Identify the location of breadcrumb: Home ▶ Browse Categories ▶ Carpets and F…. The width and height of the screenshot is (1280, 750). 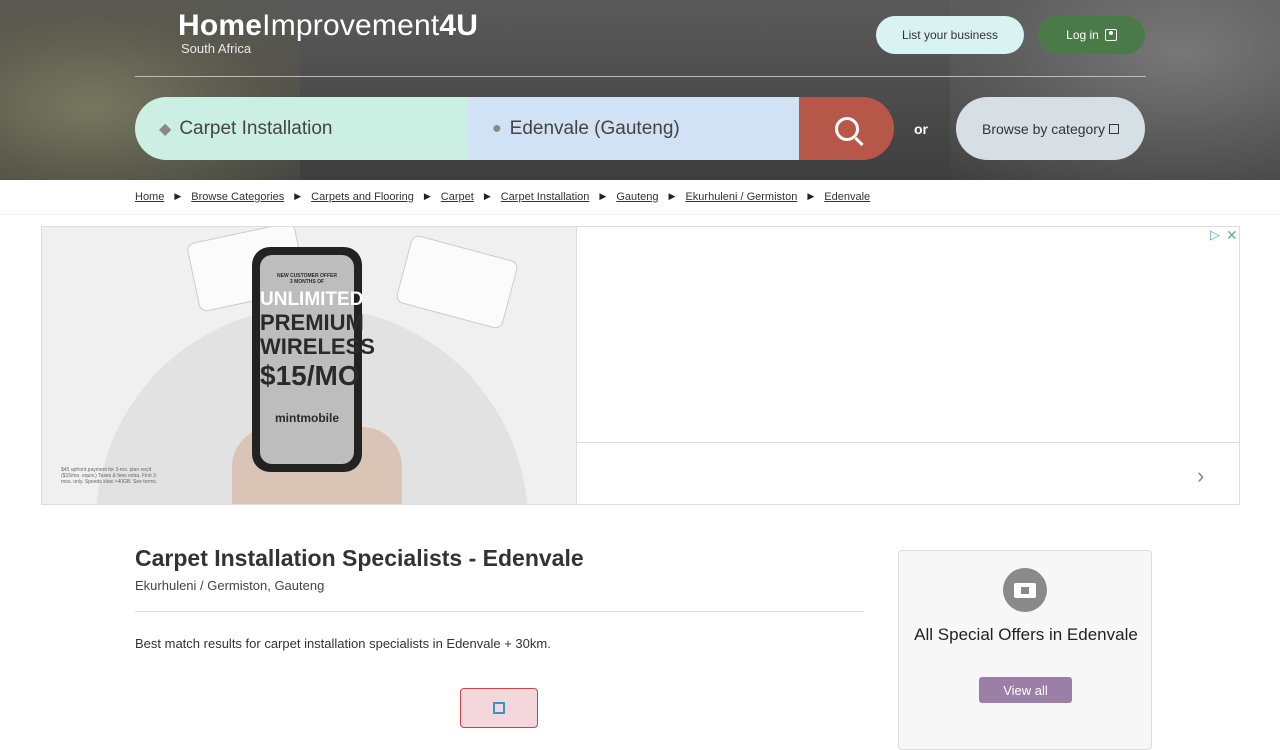
(502, 196).